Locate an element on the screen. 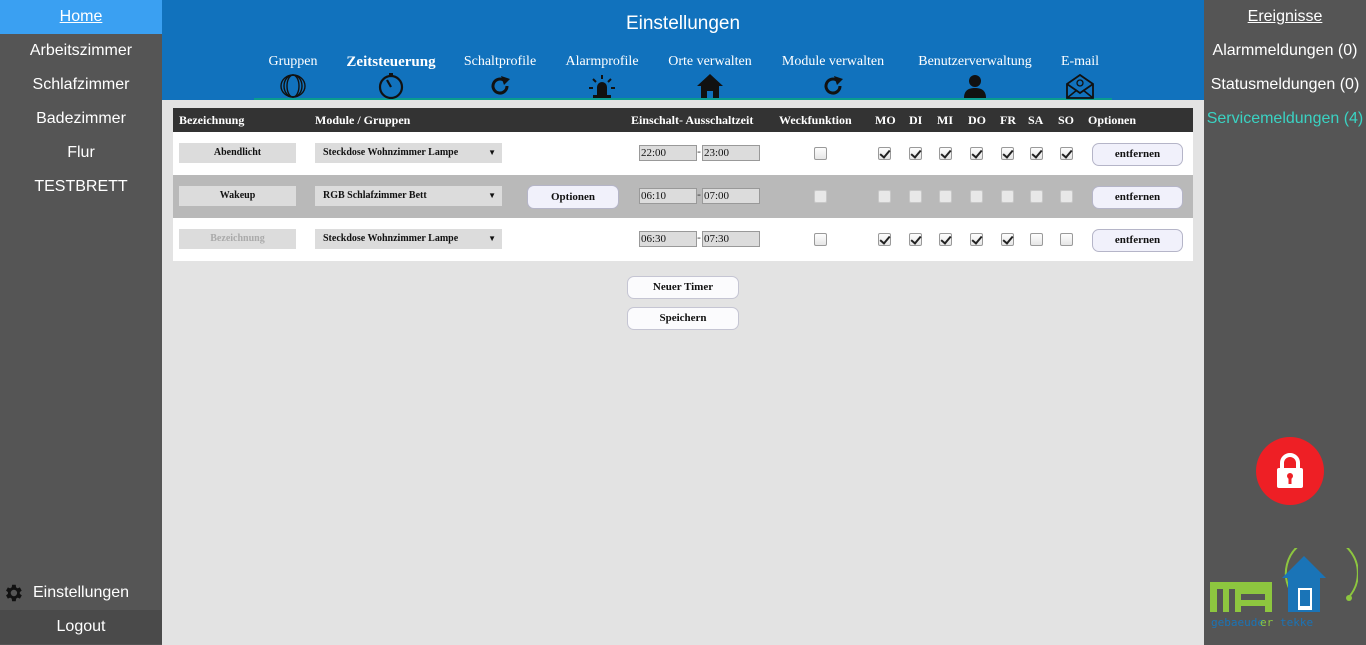 The width and height of the screenshot is (1366, 645). sidebar-bottom: Einstellungen Logout is located at coordinates (81, 610).